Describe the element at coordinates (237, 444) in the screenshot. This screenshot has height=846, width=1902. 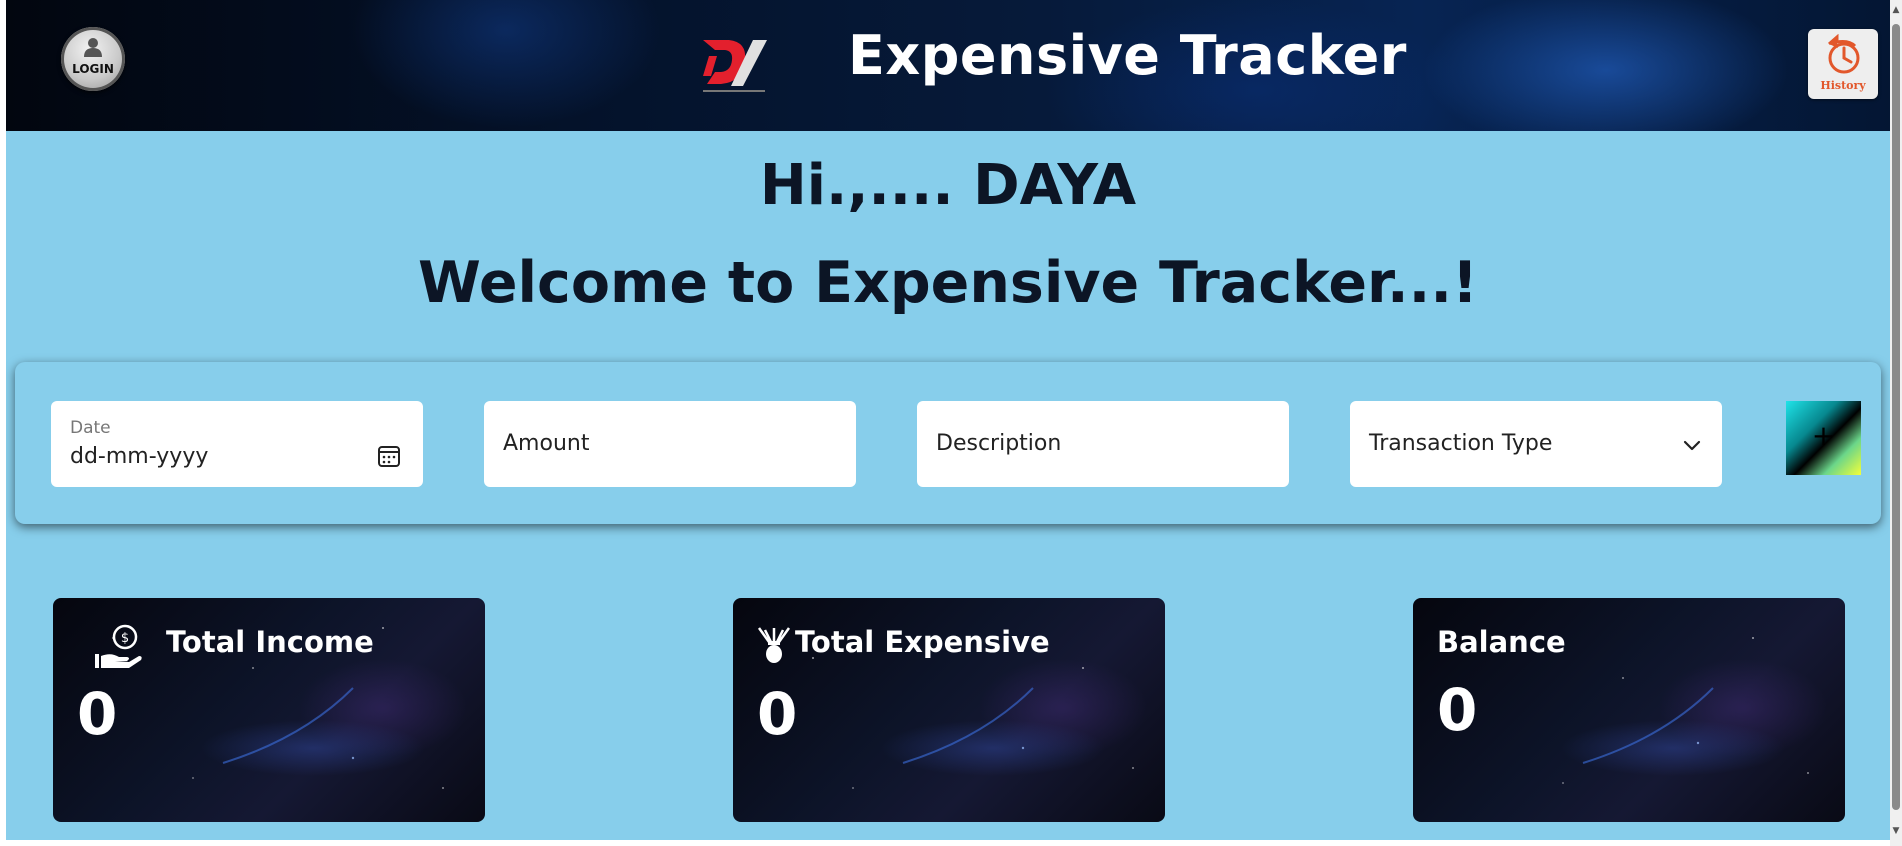
I see `date-field: Date dd-mm-yyyy` at that location.